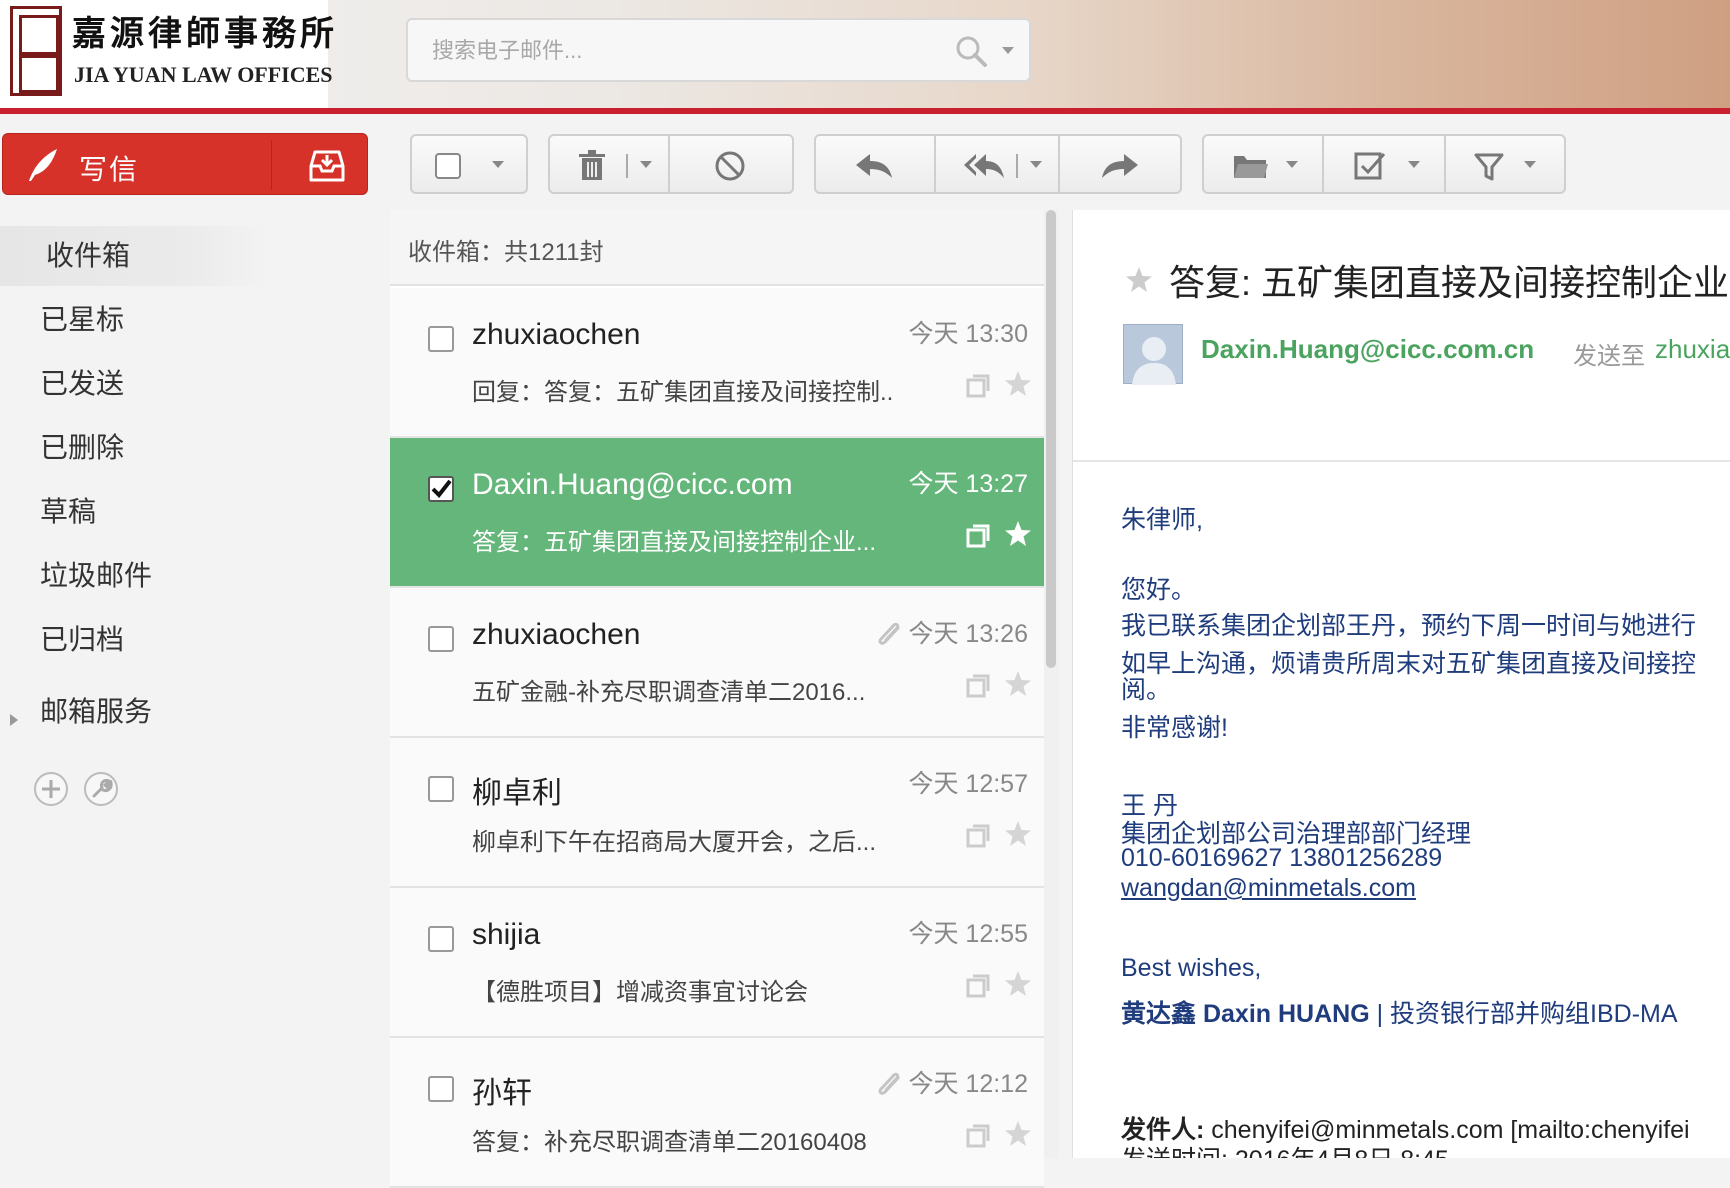  Describe the element at coordinates (506, 252) in the screenshot. I see `mail-count: 收件箱：共1211封` at that location.